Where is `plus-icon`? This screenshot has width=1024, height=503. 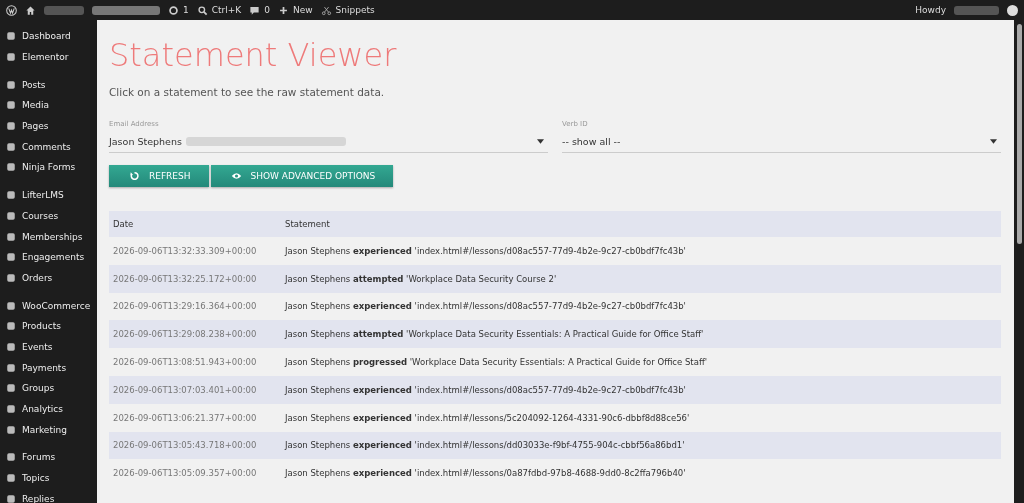 plus-icon is located at coordinates (283, 10).